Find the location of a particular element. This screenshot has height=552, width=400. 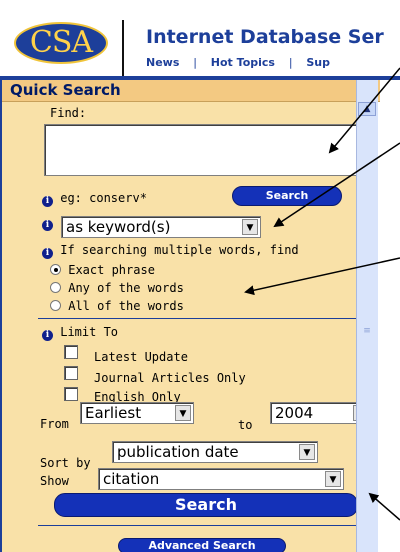

show-select-value: citation is located at coordinates (131, 479).